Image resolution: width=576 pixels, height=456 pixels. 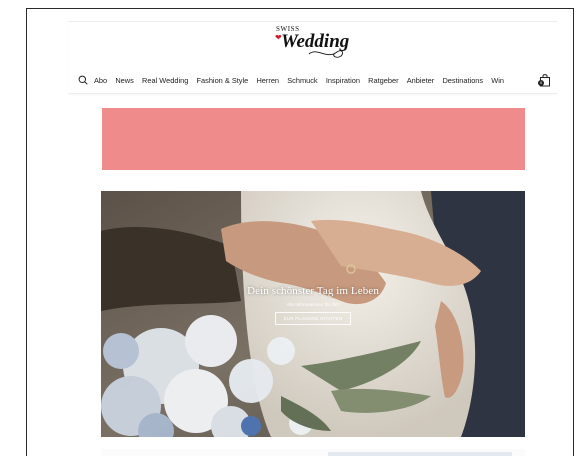 I want to click on nav-item-real-wedding: Real Wedding, so click(x=165, y=80).